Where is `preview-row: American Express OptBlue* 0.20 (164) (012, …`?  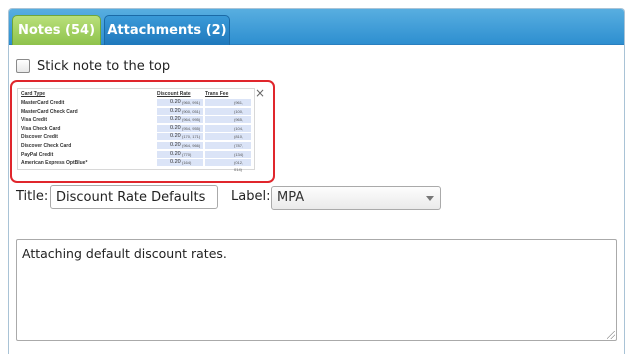
preview-row: American Express OptBlue* 0.20 (164) (012, … is located at coordinates (136, 165).